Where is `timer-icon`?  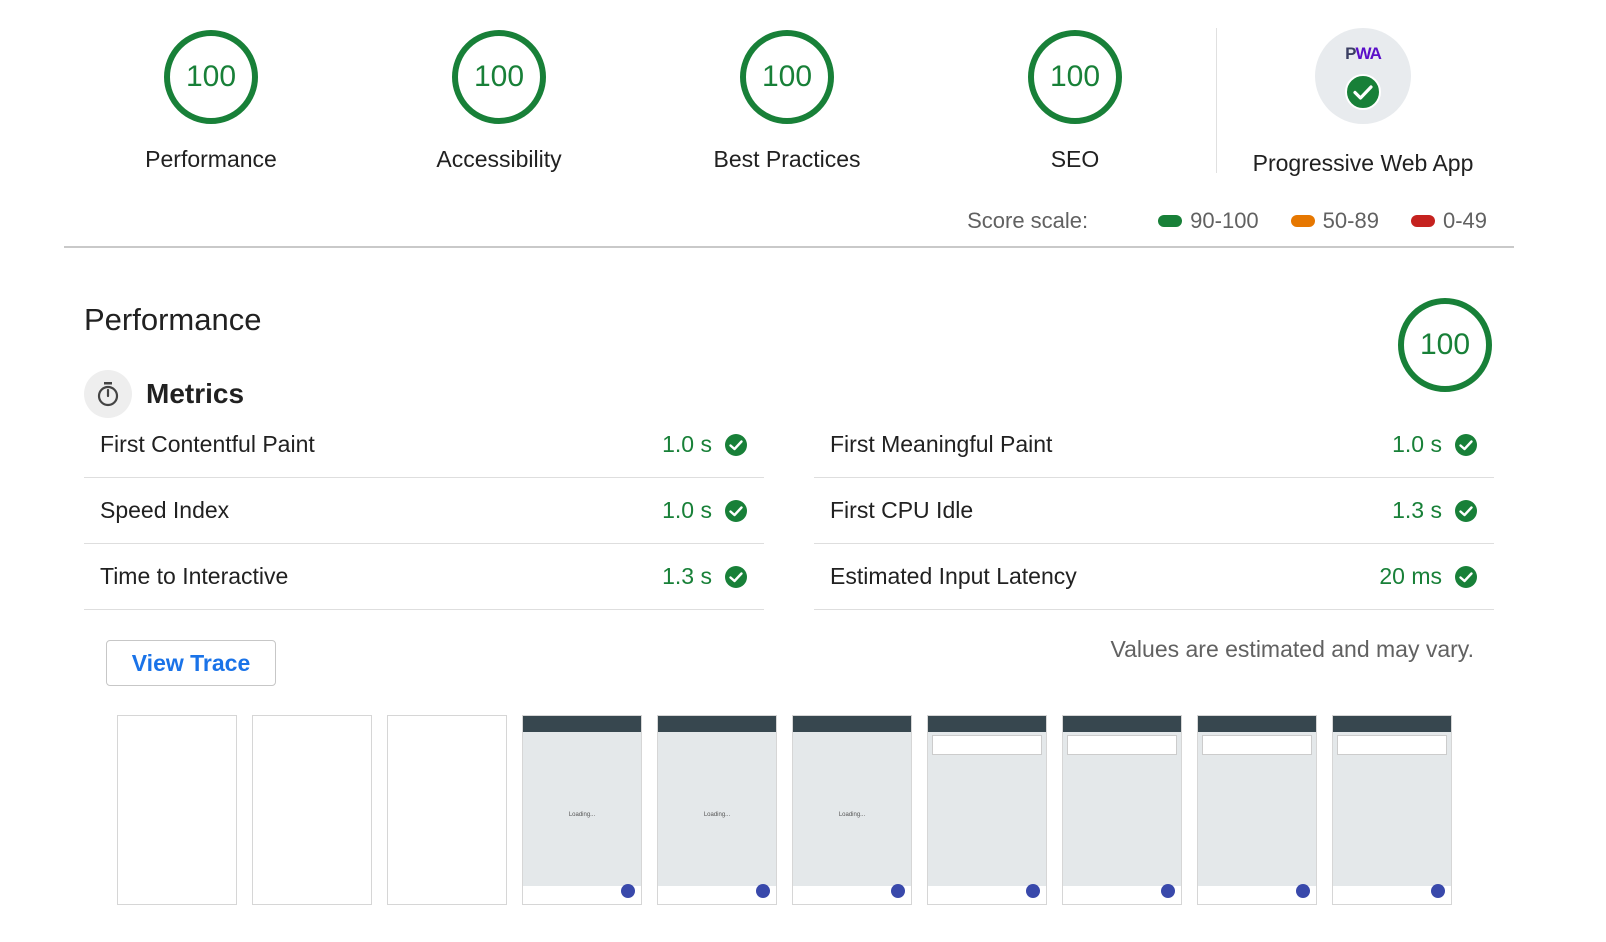 timer-icon is located at coordinates (108, 394).